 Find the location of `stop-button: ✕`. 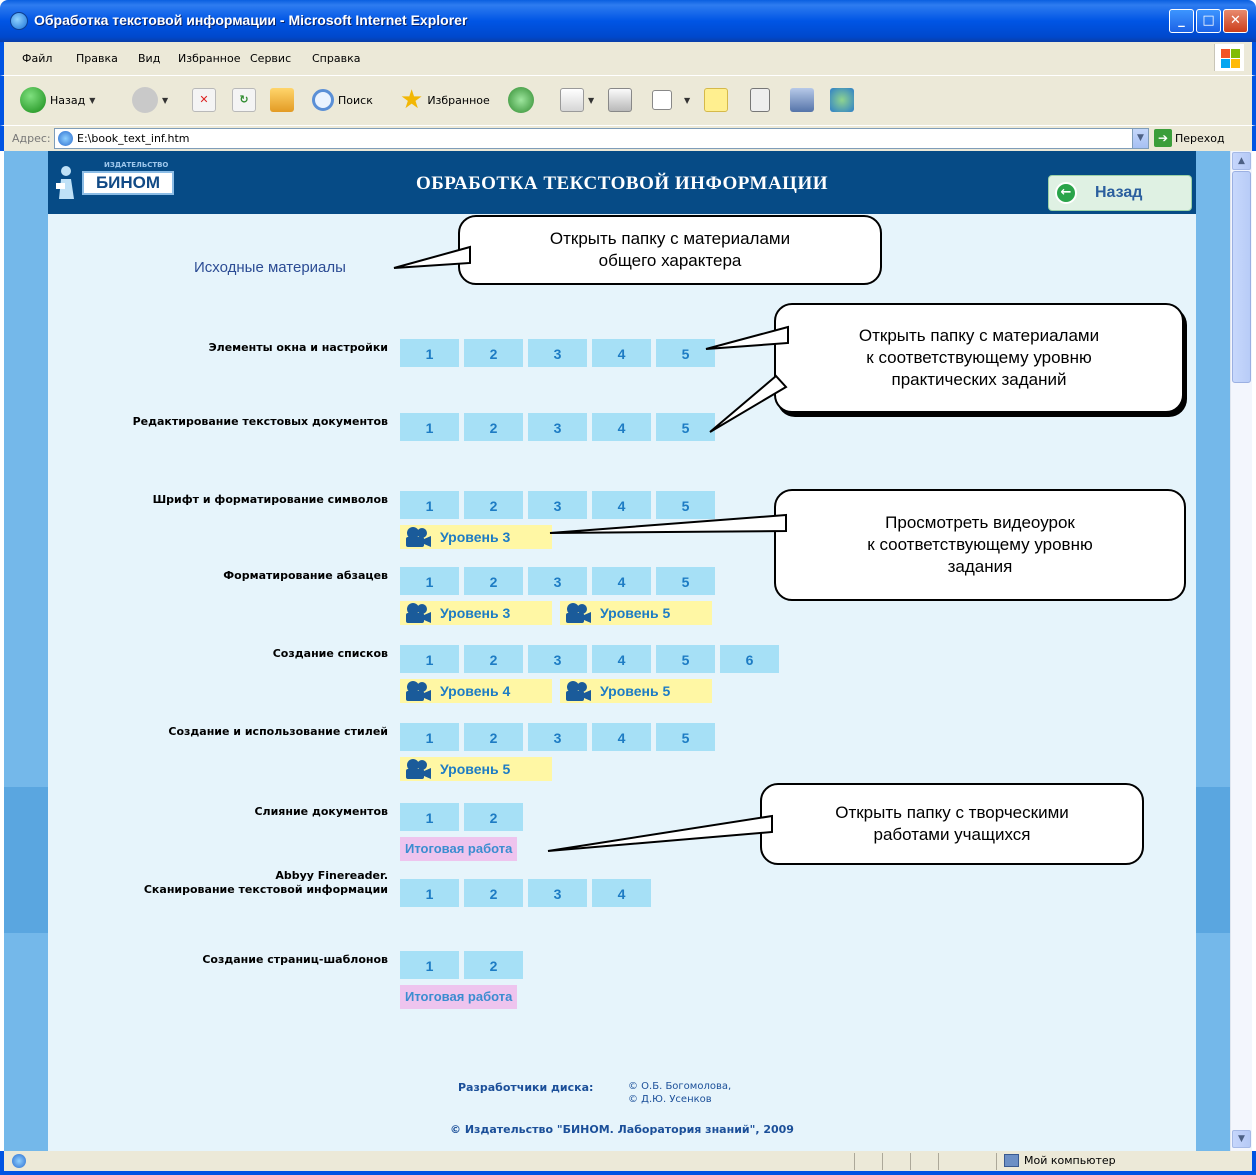

stop-button: ✕ is located at coordinates (204, 100).